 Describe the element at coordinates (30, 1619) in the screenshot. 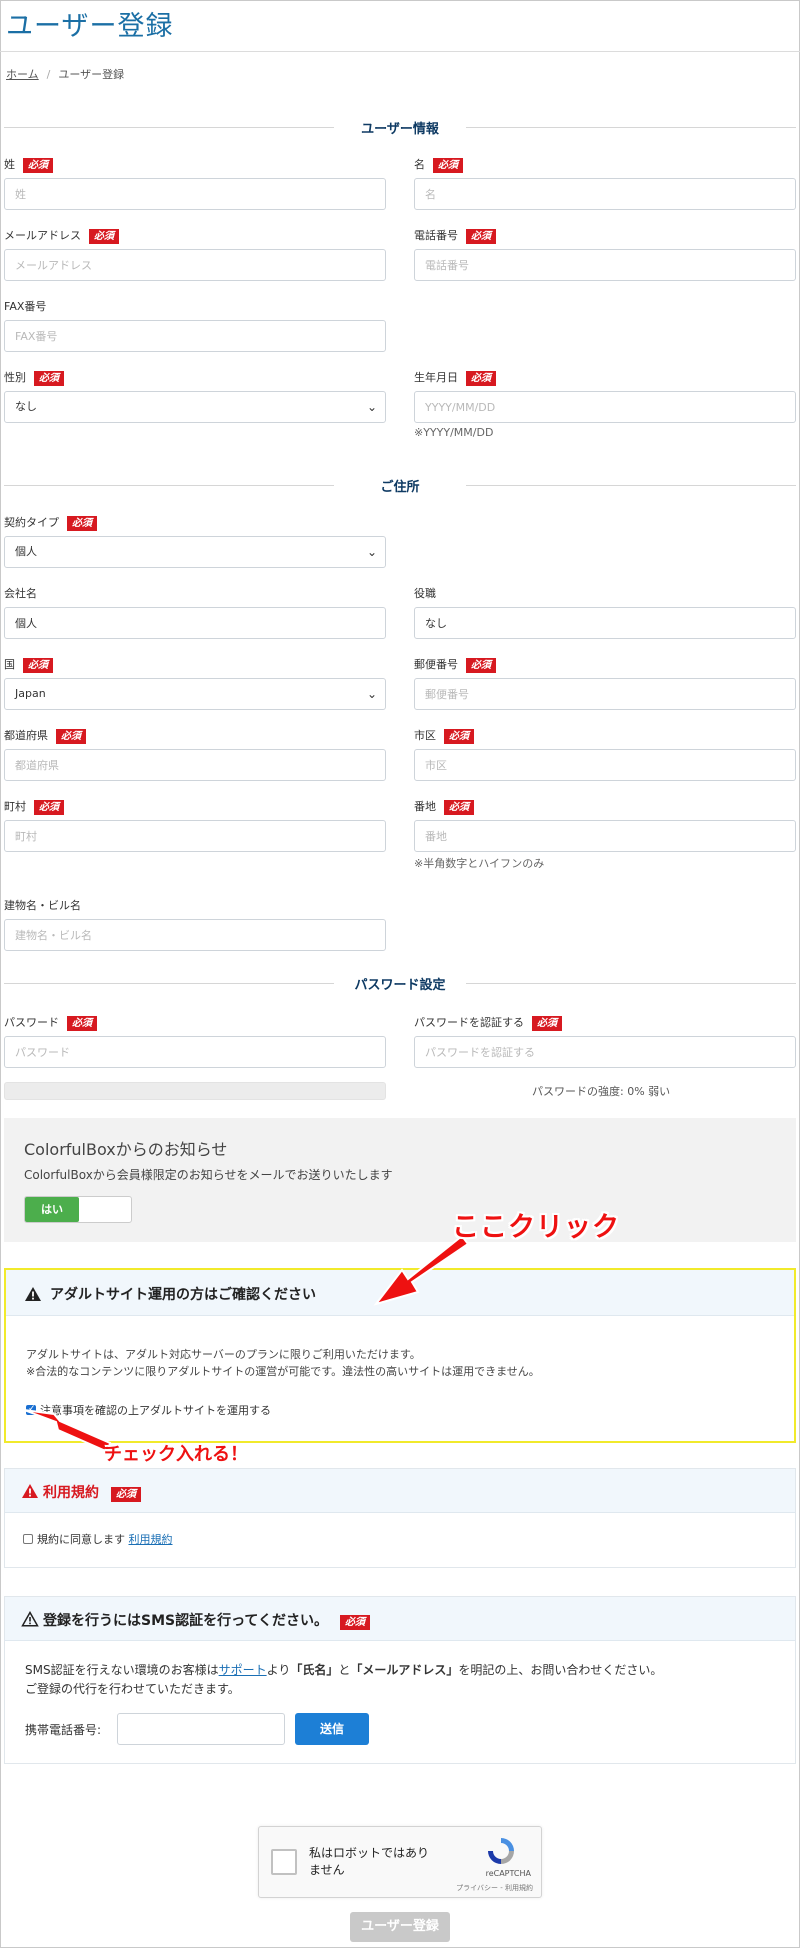

I see `warning-outline-icon` at that location.